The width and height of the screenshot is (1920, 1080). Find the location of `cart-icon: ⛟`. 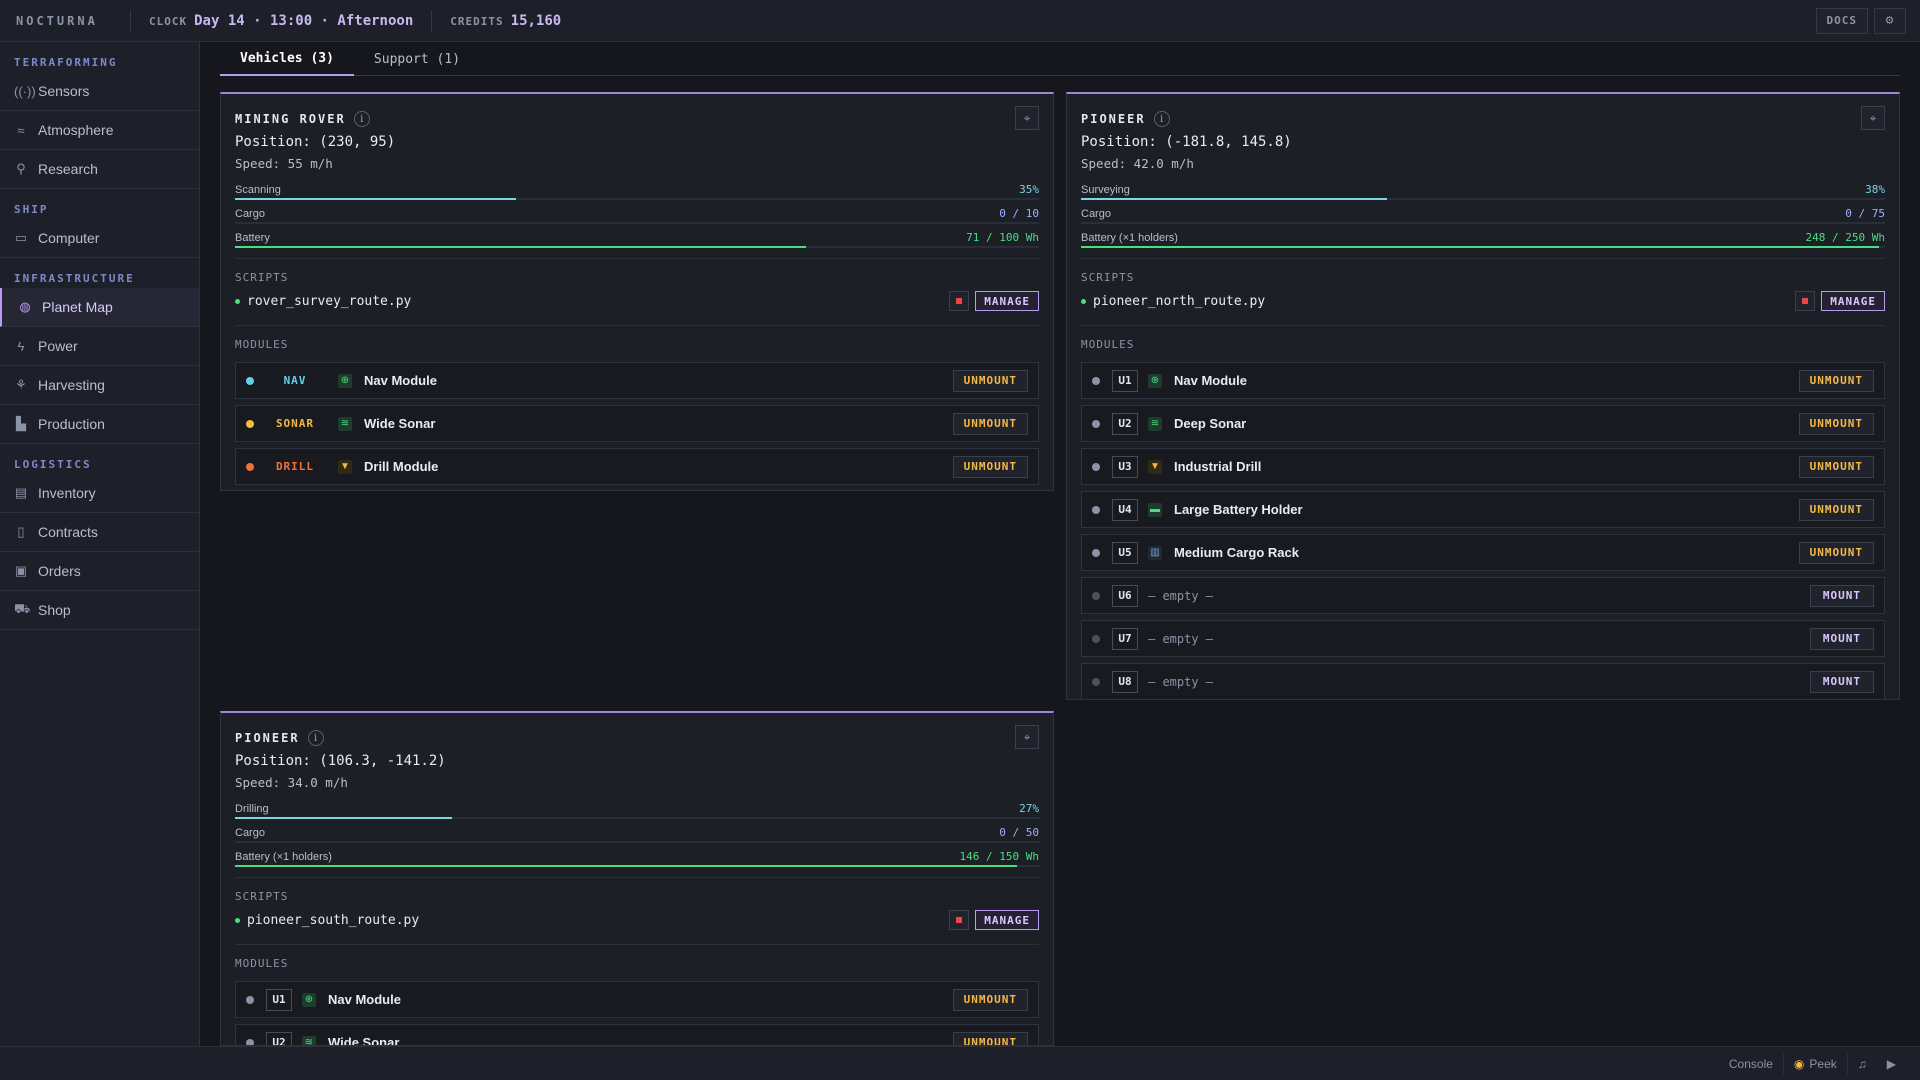

cart-icon: ⛟ is located at coordinates (22, 608).